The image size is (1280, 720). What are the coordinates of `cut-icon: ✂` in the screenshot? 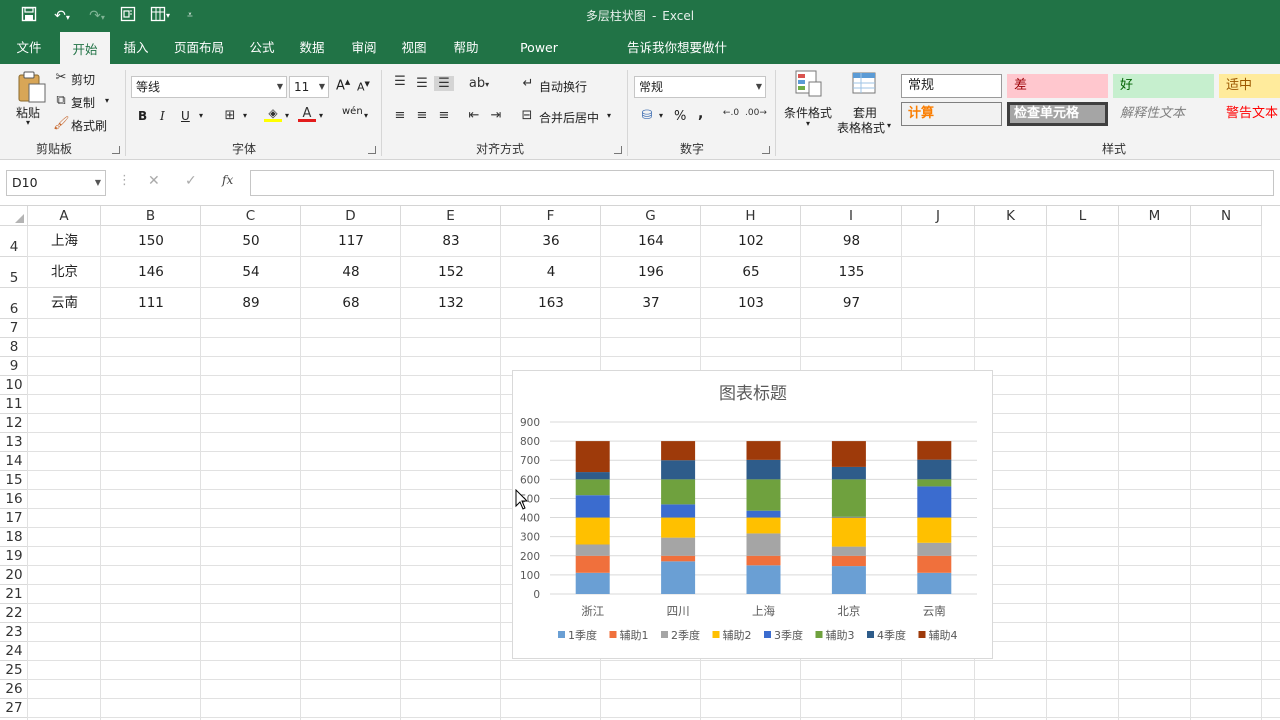 It's located at (61, 77).